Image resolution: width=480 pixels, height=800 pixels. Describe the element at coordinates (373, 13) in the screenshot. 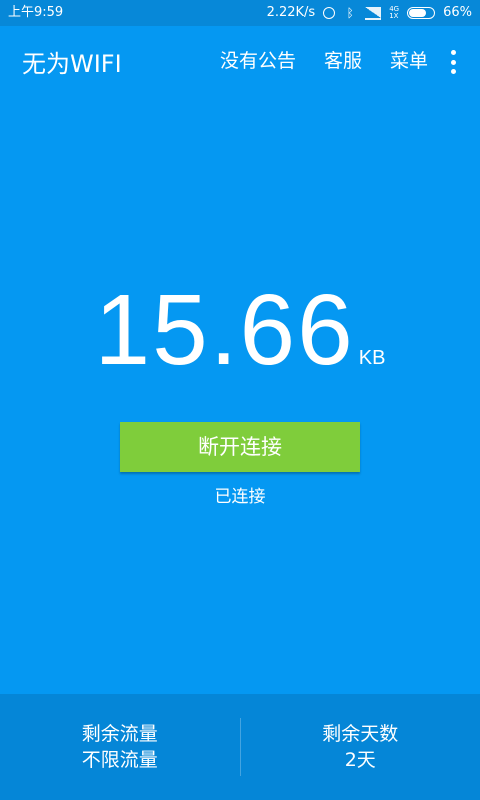

I see `signal-icon` at that location.